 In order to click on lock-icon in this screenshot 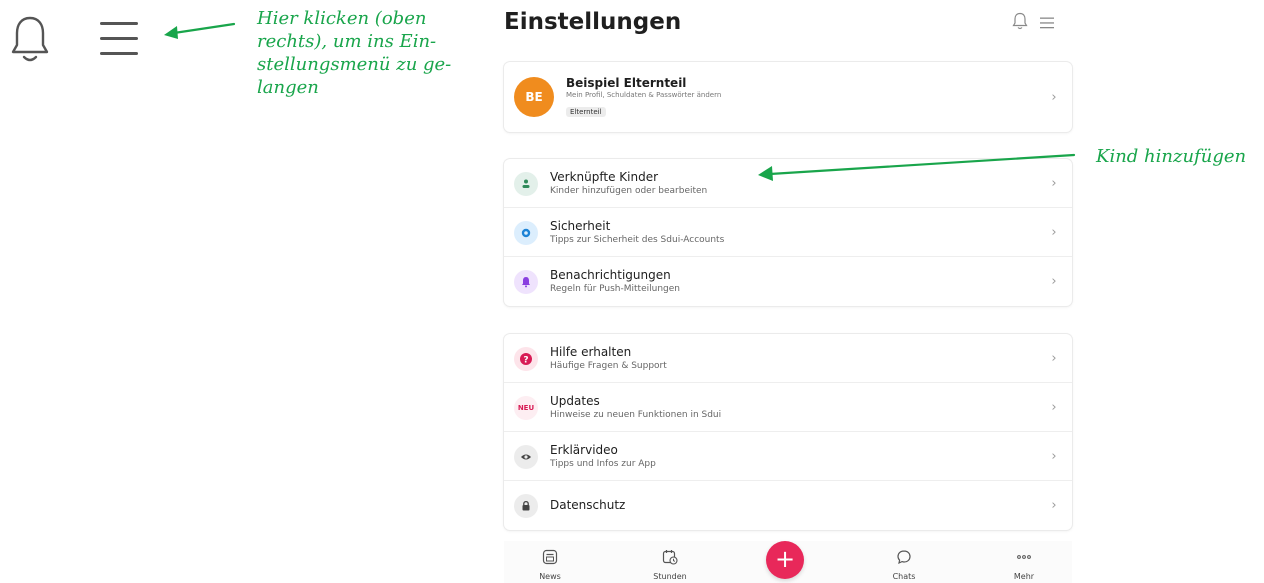, I will do `click(526, 505)`.